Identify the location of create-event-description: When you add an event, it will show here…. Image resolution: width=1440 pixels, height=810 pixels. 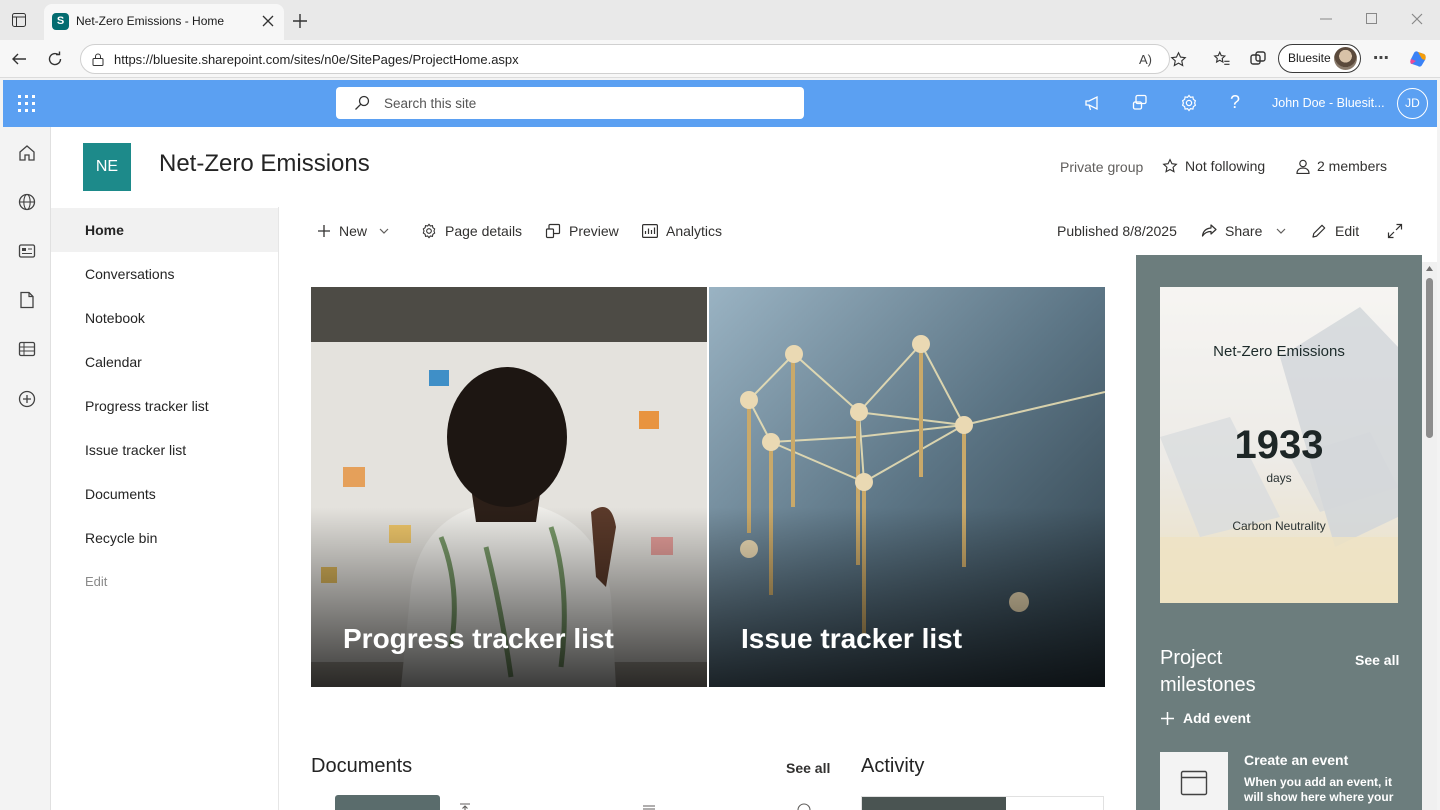
(1319, 789).